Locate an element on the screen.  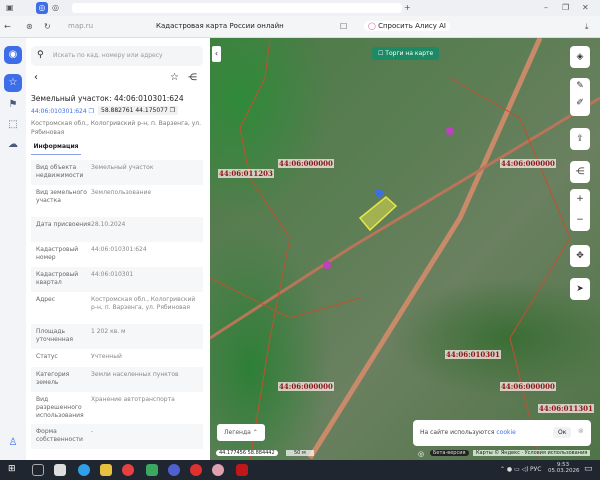
taskbar: ⊞ ⌃ ● ▭ ◁) РУС 9:53 05.03.2026 ▭ is located at coordinates (300, 470).